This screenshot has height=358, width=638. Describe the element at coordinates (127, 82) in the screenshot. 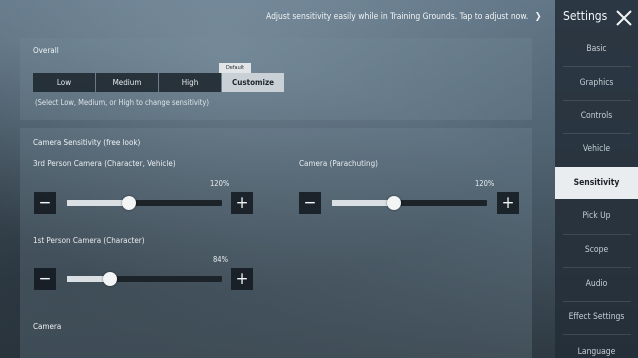

I see `preset-medium-button: Medium` at that location.